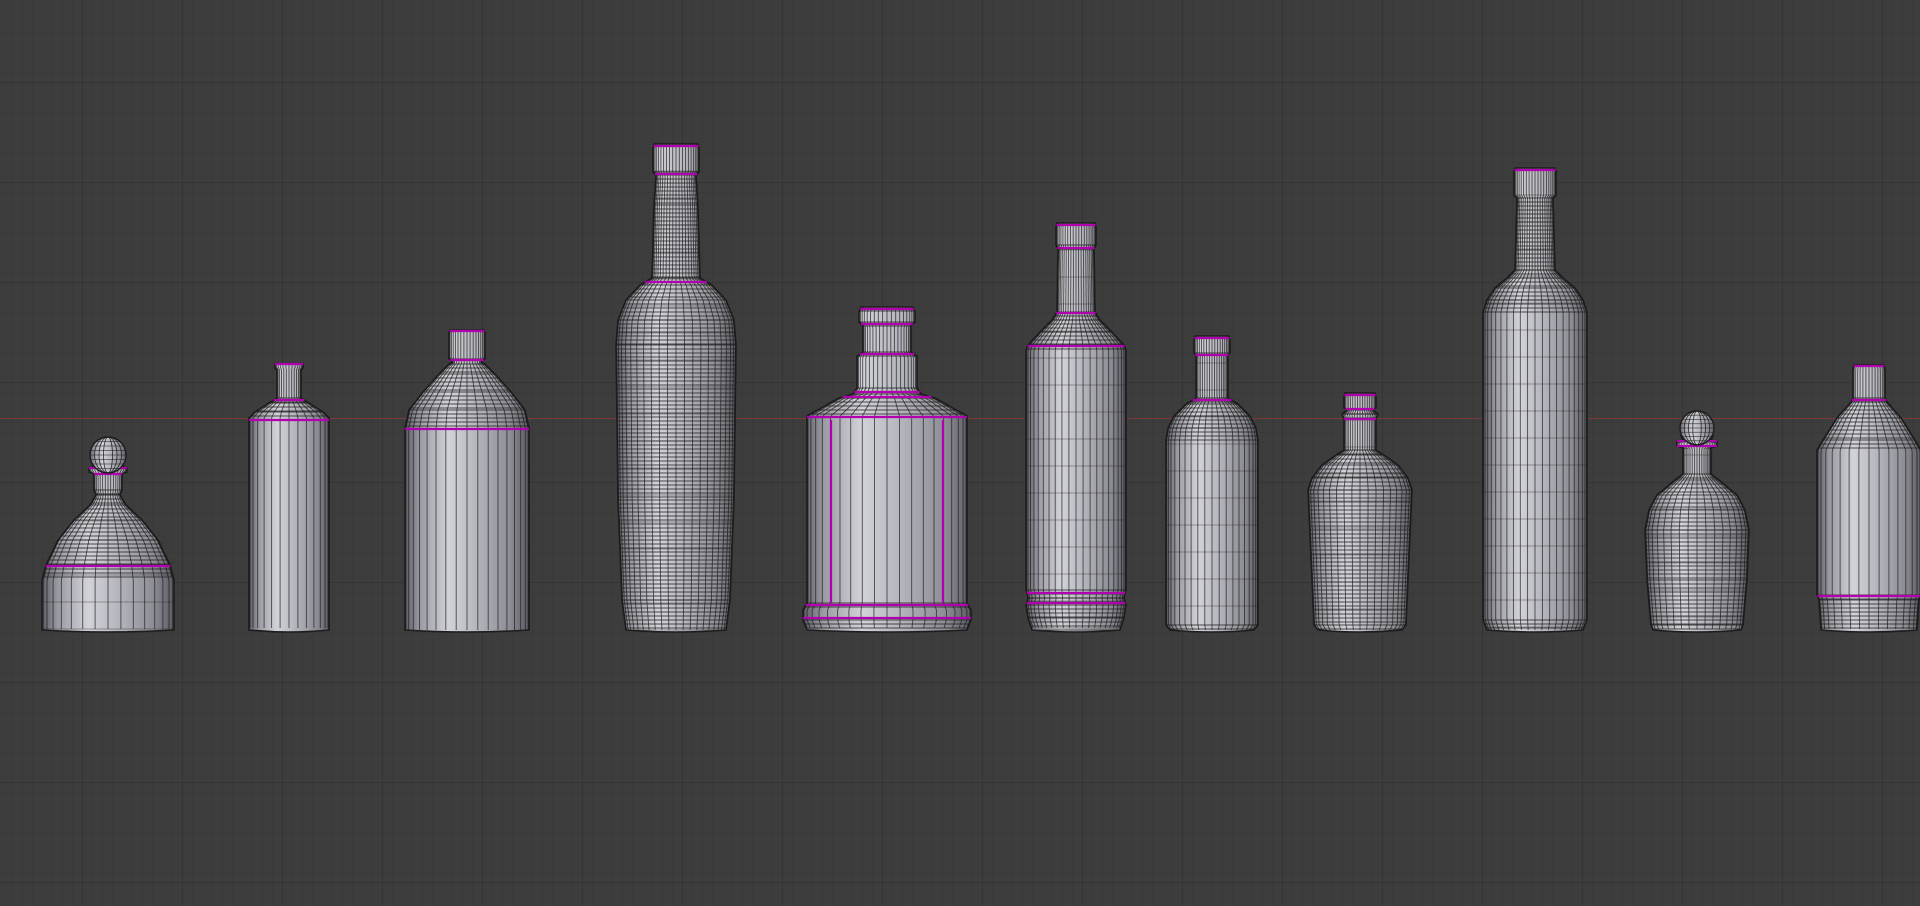 Image resolution: width=1920 pixels, height=906 pixels. Describe the element at coordinates (289, 497) in the screenshot. I see `bottle-small-slim` at that location.